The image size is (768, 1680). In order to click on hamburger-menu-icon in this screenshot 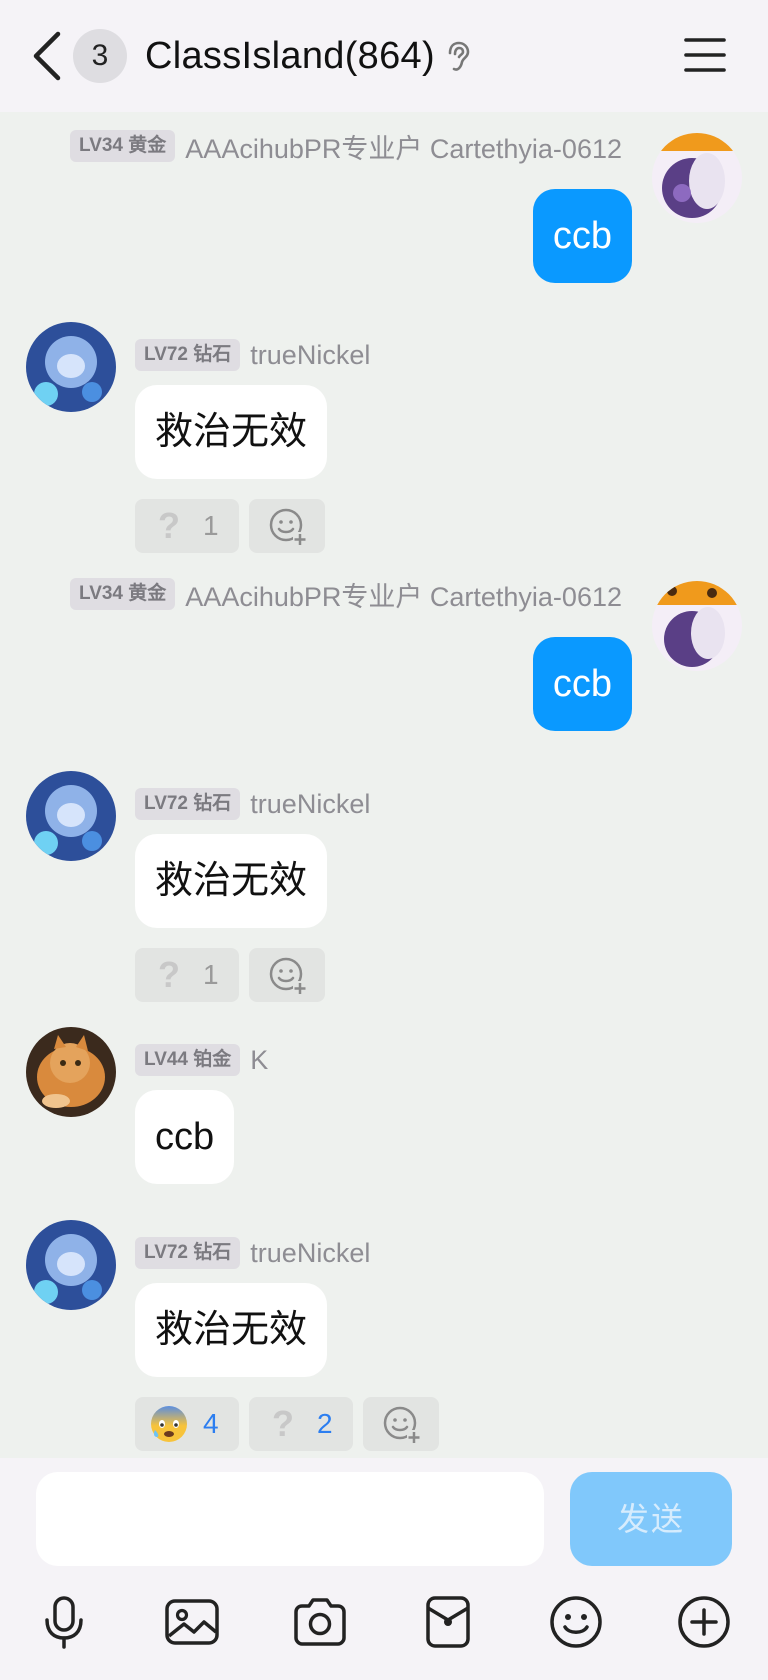, I will do `click(705, 55)`.